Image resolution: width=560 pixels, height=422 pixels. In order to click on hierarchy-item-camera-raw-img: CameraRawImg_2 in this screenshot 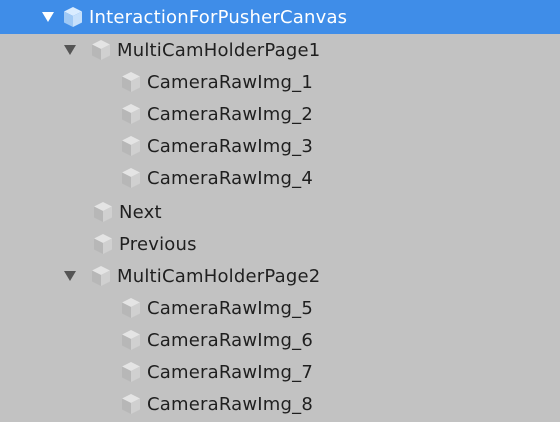, I will do `click(280, 114)`.